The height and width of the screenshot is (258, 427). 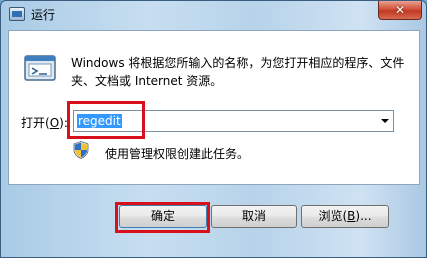 I want to click on annotation-highlight-ok, so click(x=162, y=217).